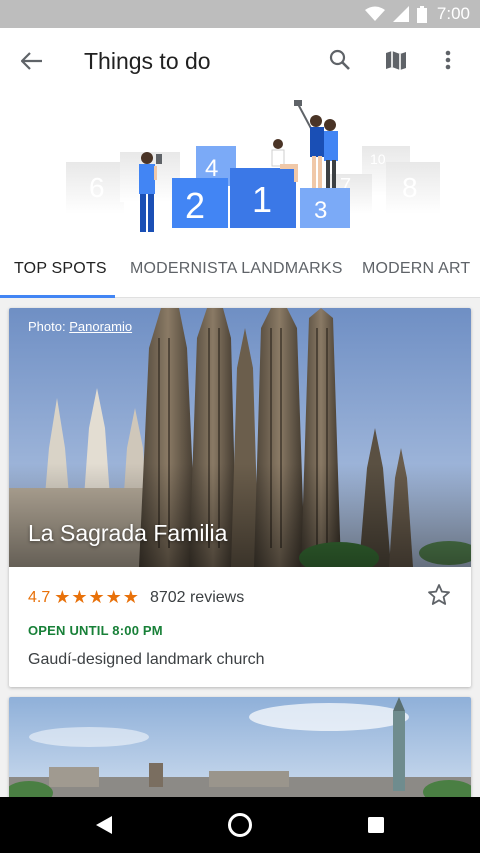 Image resolution: width=480 pixels, height=853 pixels. I want to click on photo-credit-prefix: Photo:, so click(49, 326).